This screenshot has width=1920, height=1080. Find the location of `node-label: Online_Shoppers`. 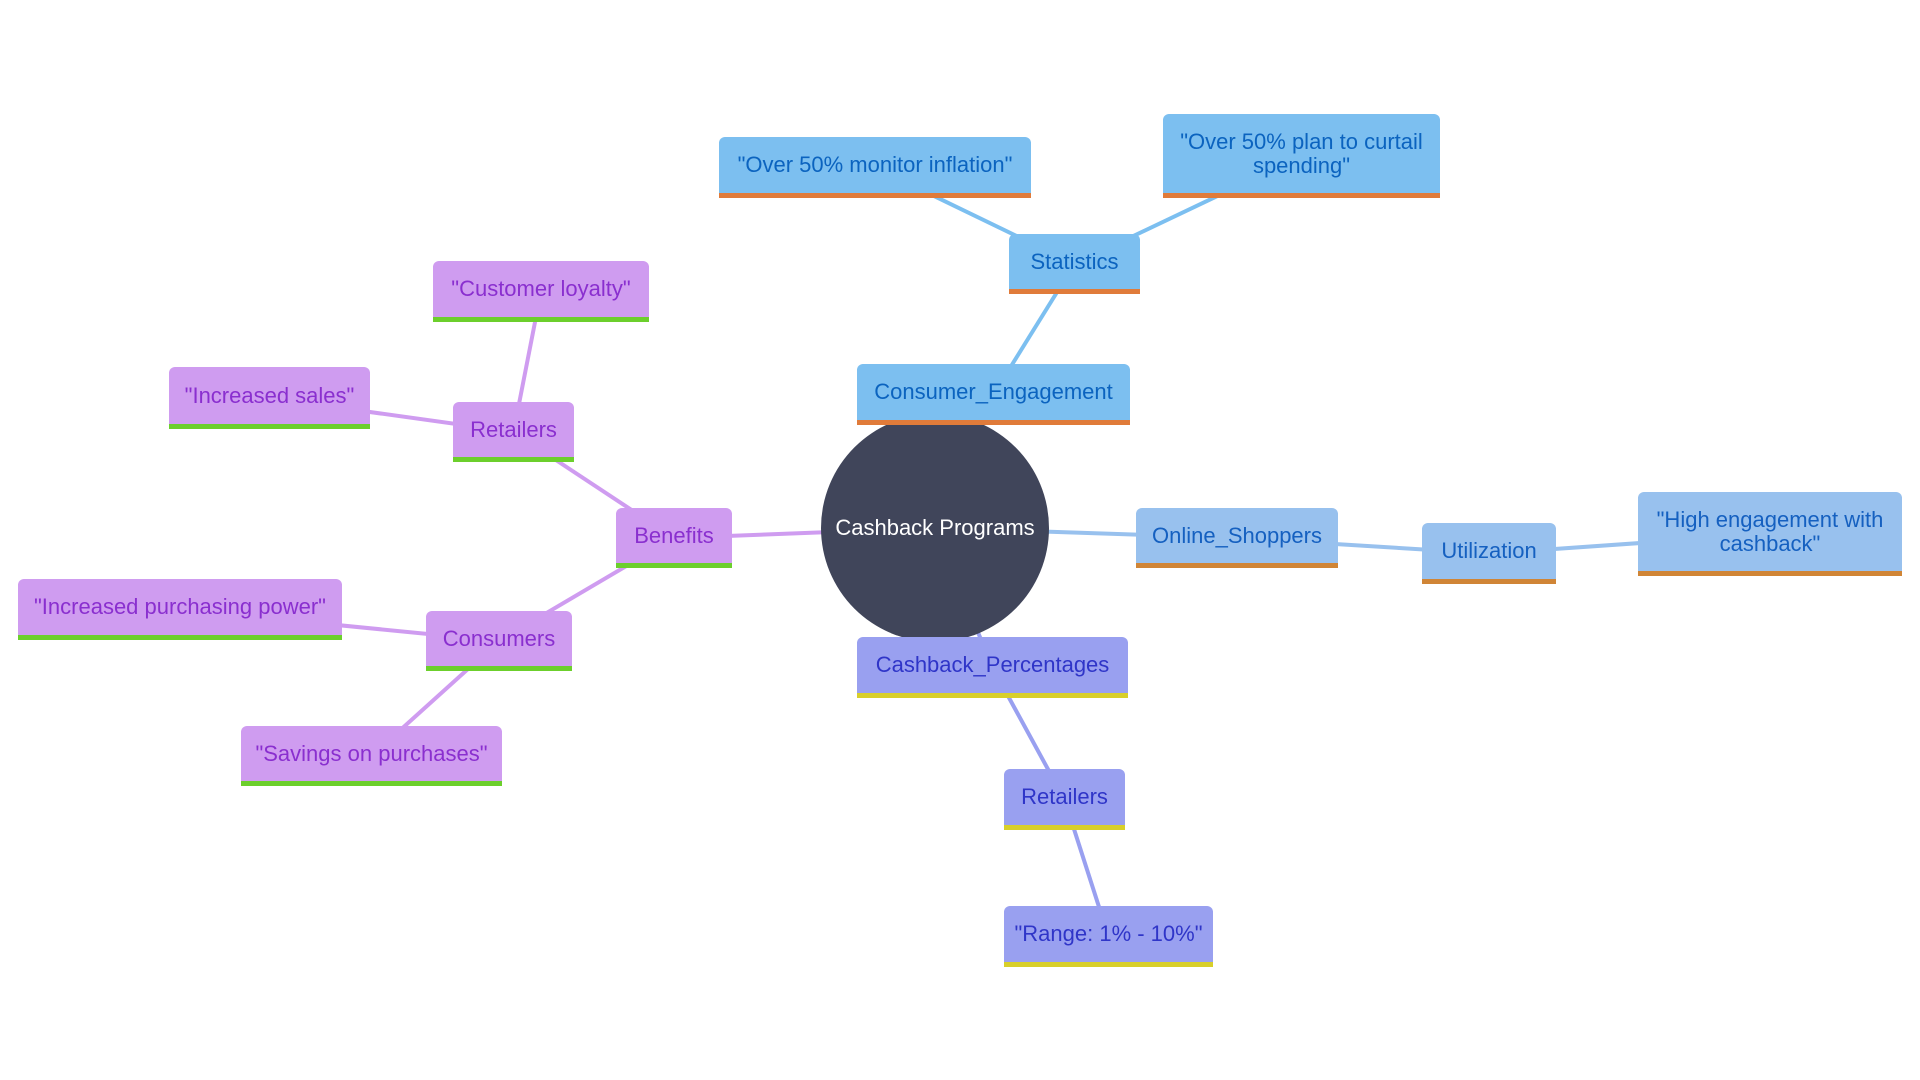

node-label: Online_Shoppers is located at coordinates (1236, 535).